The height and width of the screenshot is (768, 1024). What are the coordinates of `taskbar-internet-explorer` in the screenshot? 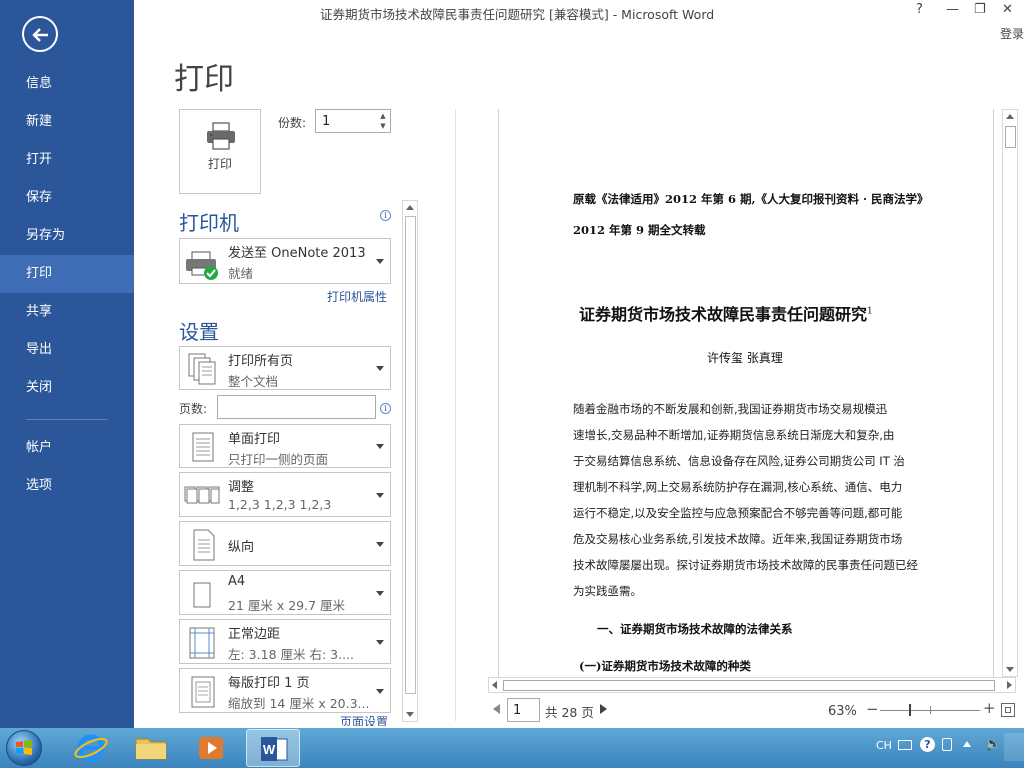 It's located at (91, 748).